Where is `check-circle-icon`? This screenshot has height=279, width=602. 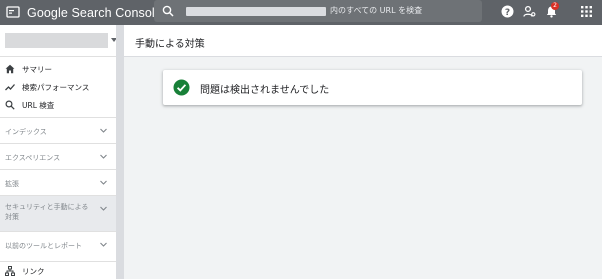
check-circle-icon is located at coordinates (181, 87).